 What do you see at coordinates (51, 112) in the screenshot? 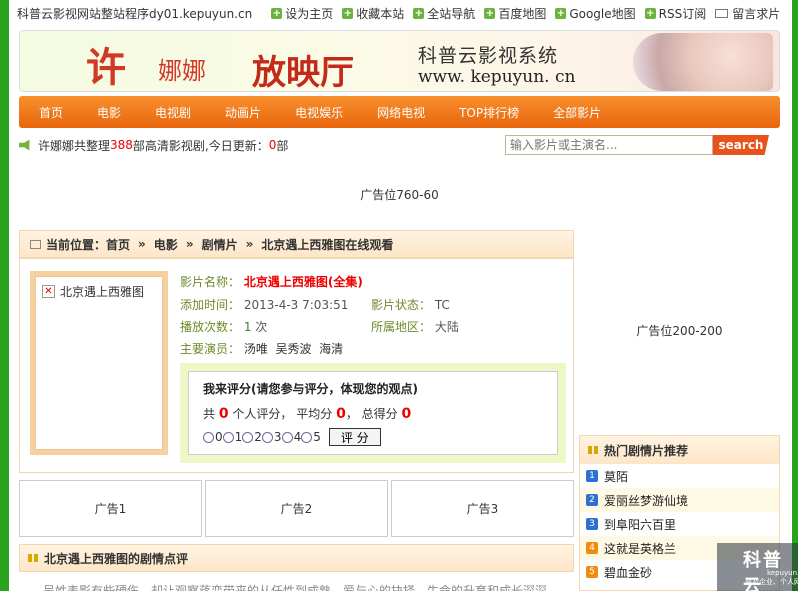
I see `nav-home: 首页` at bounding box center [51, 112].